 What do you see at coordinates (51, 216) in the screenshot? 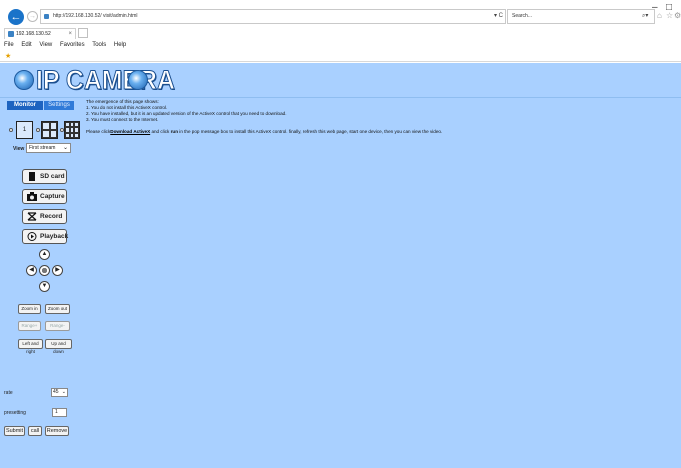
I see `record-label: Record` at bounding box center [51, 216].